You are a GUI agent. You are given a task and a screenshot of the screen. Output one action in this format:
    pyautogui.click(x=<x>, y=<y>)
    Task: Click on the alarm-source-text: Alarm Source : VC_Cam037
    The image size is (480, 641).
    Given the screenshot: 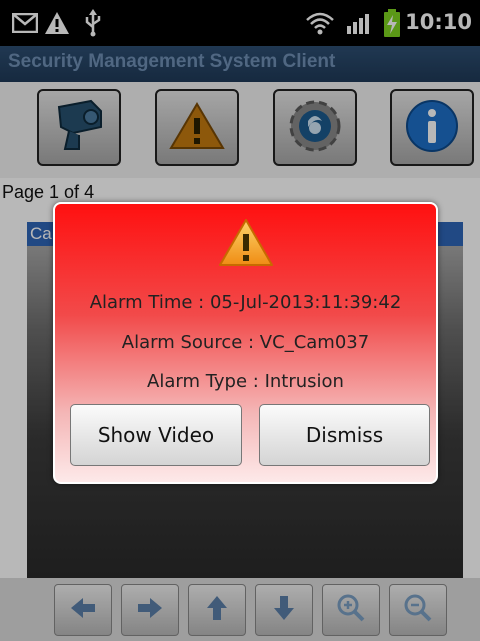 What is the action you would take?
    pyautogui.click(x=245, y=342)
    